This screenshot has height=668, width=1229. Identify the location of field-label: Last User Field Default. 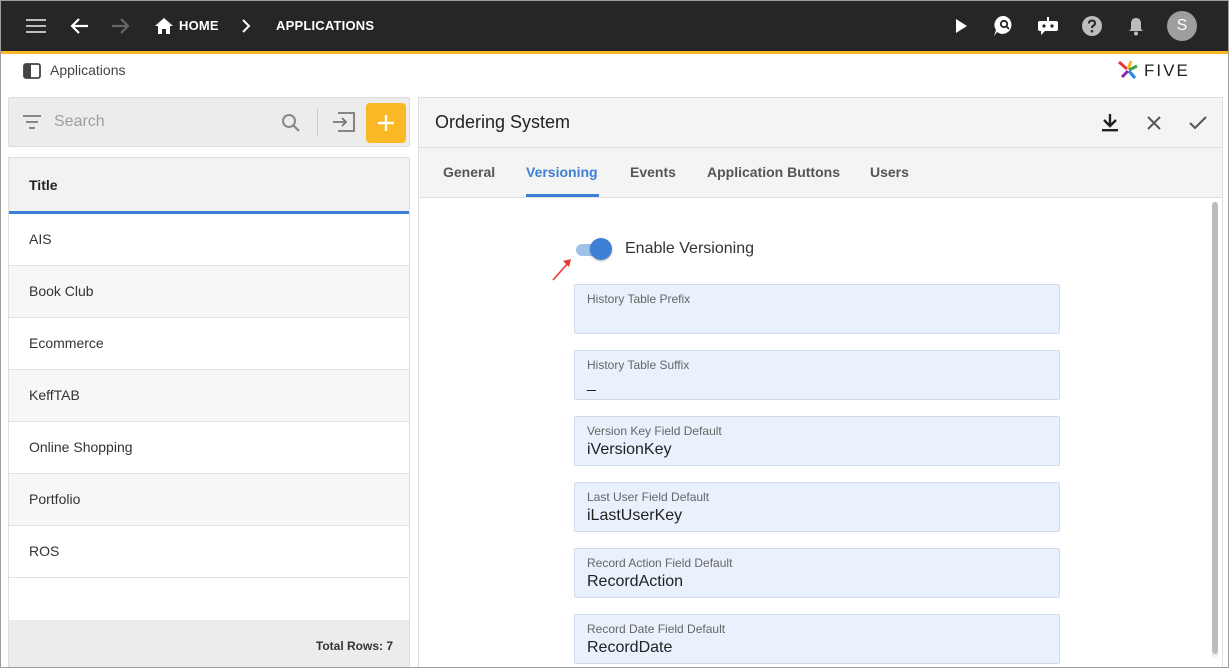
(648, 497).